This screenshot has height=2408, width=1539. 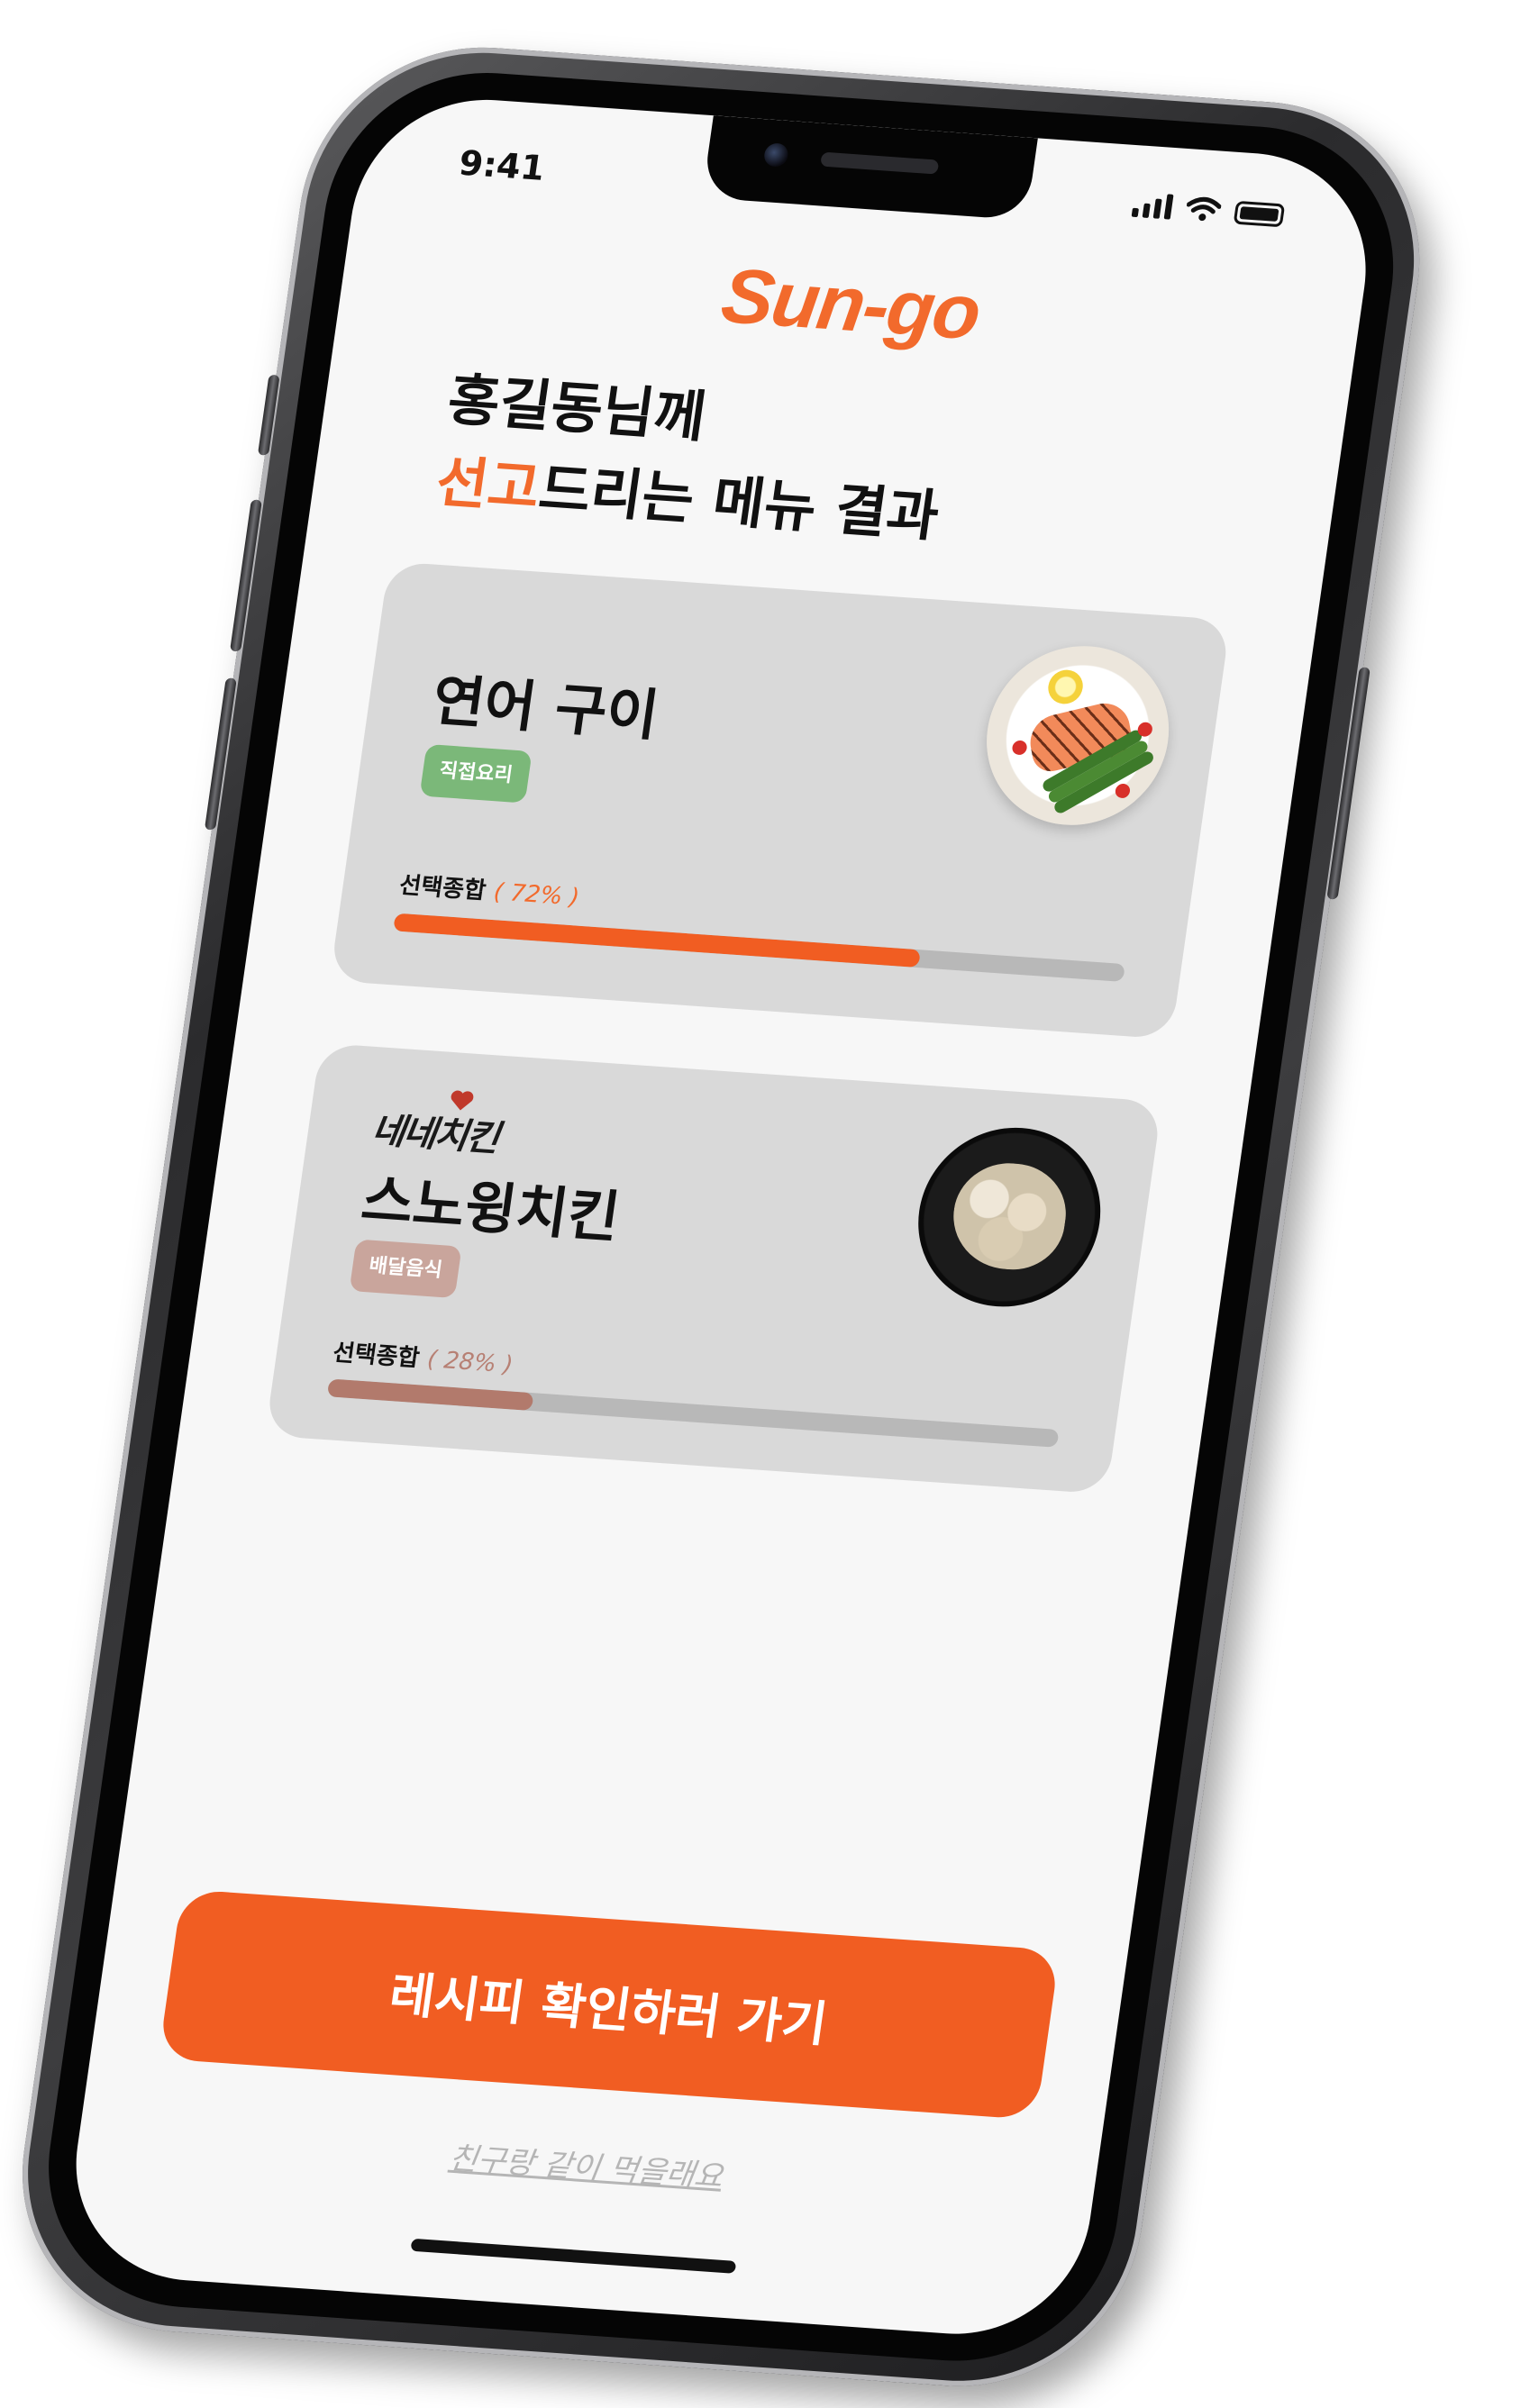 I want to click on eat-with-friend-link: 친구랑 같이 먹을래요, so click(x=586, y=2165).